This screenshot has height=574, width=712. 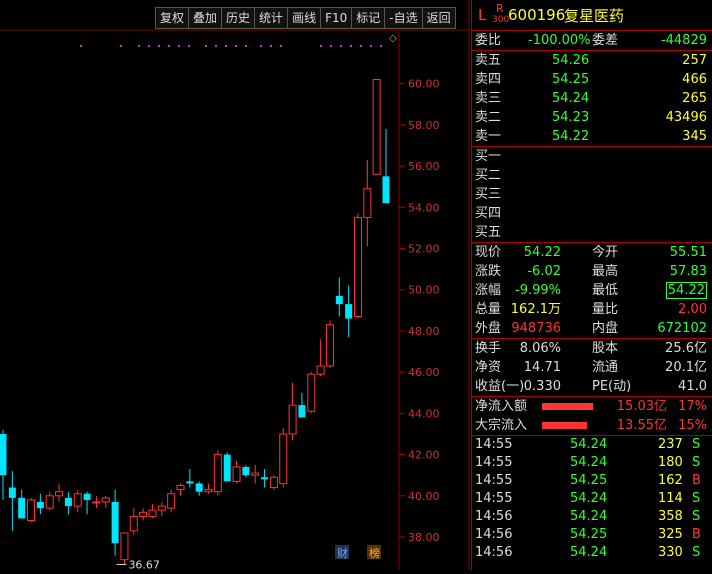 What do you see at coordinates (670, 444) in the screenshot?
I see `tick-volume: 237` at bounding box center [670, 444].